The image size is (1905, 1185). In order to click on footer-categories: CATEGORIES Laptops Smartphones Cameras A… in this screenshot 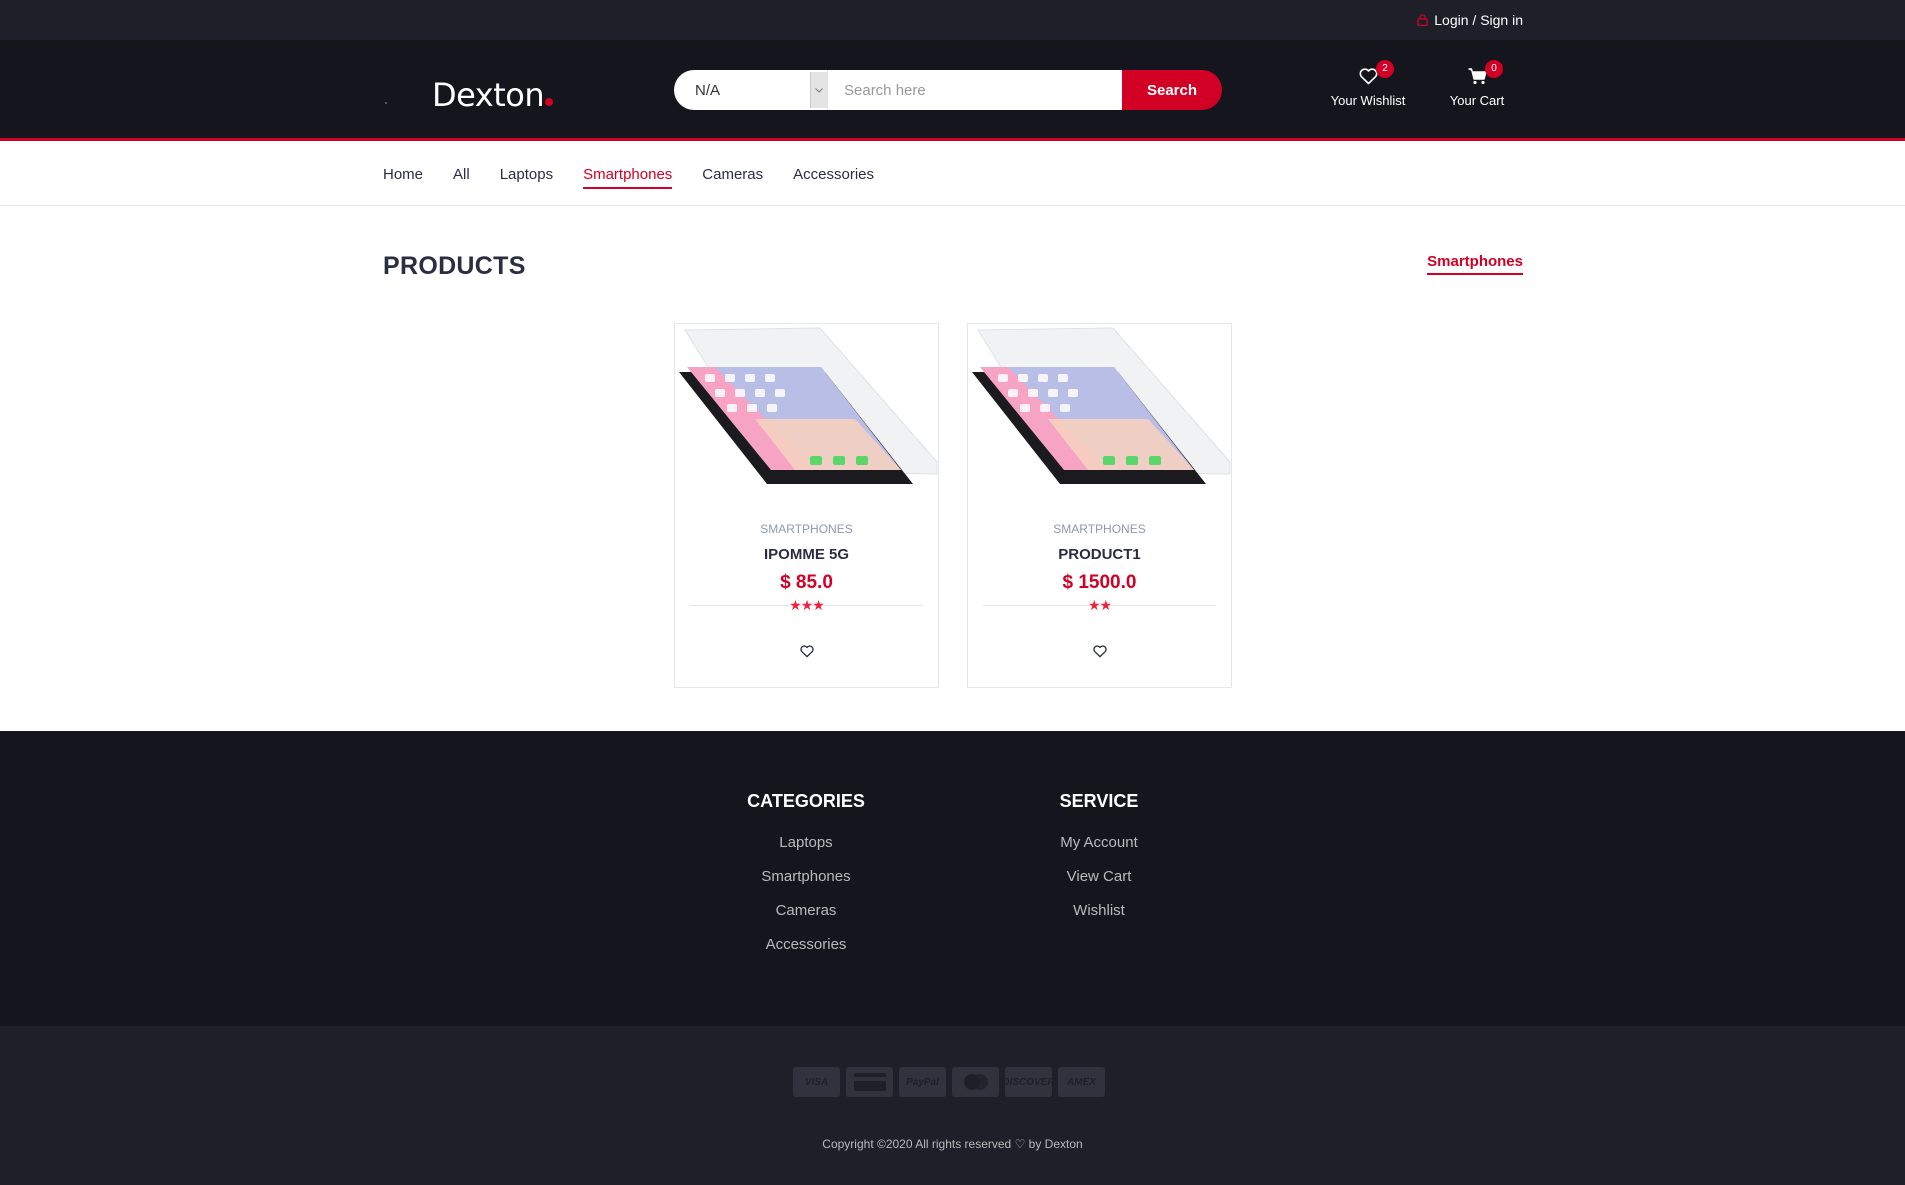, I will do `click(806, 880)`.